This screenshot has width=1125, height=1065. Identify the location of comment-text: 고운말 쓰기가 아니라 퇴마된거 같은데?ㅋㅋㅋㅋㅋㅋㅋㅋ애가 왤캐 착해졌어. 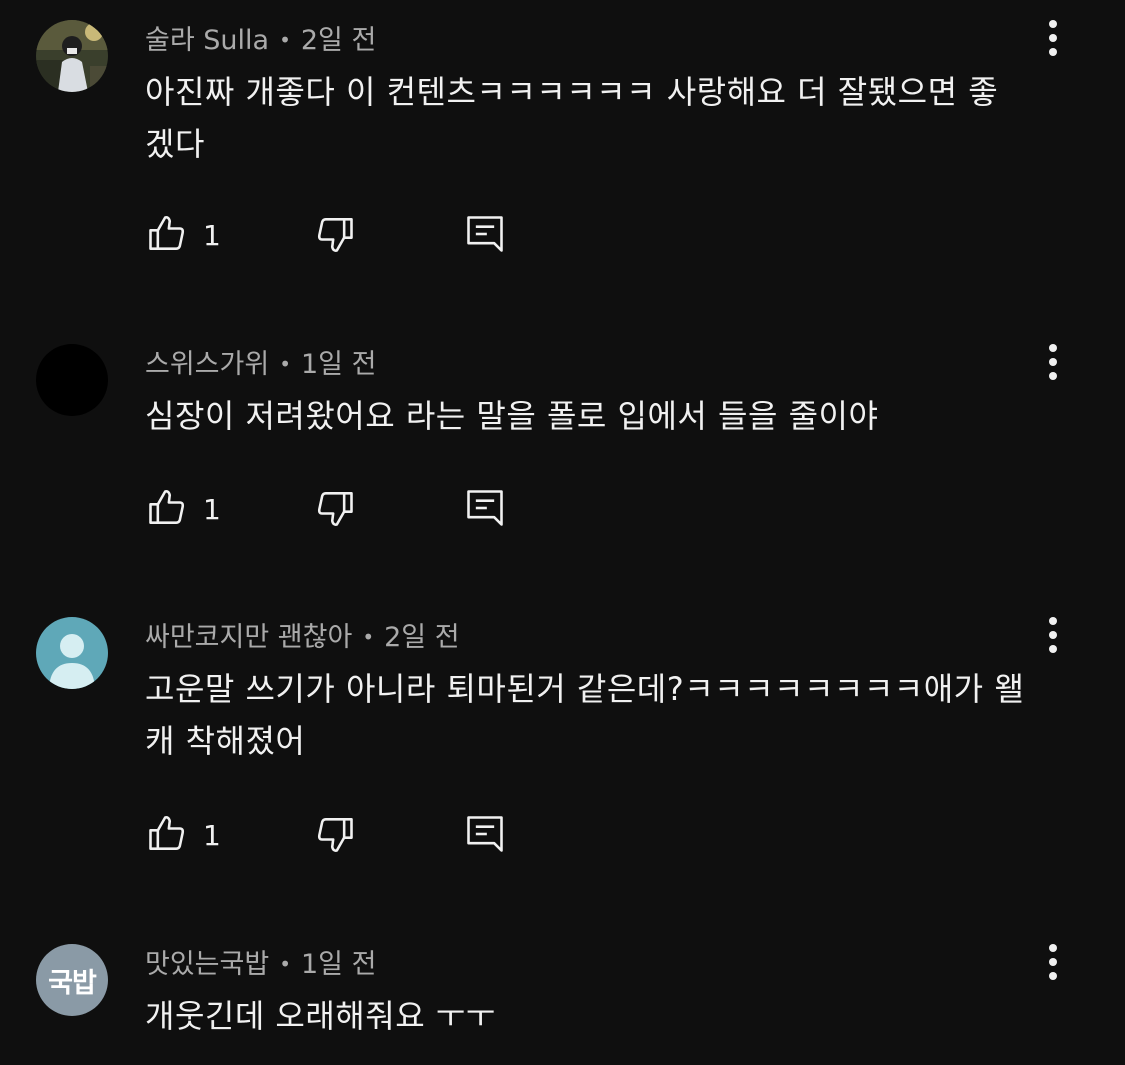
(585, 715).